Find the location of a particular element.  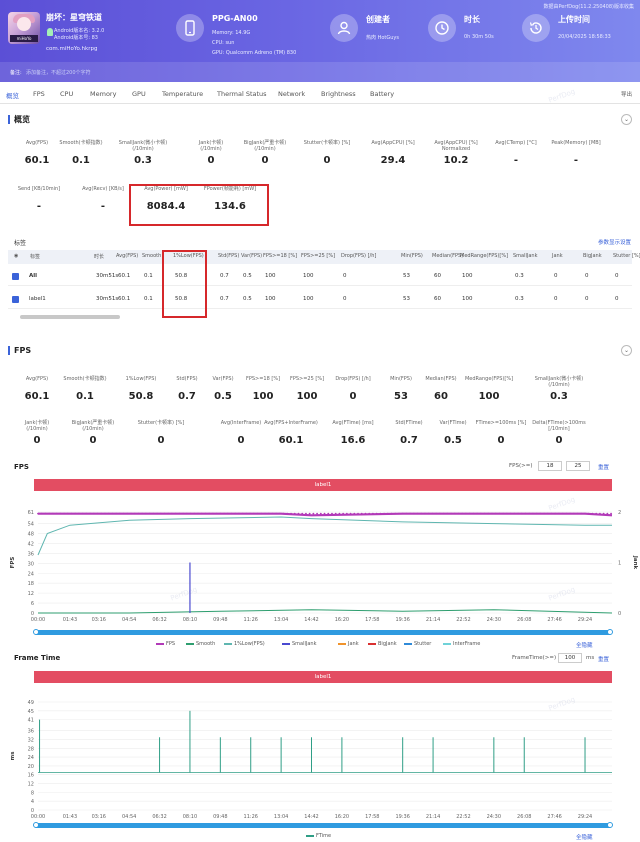

fps-reset-link: 重置 is located at coordinates (603, 467).